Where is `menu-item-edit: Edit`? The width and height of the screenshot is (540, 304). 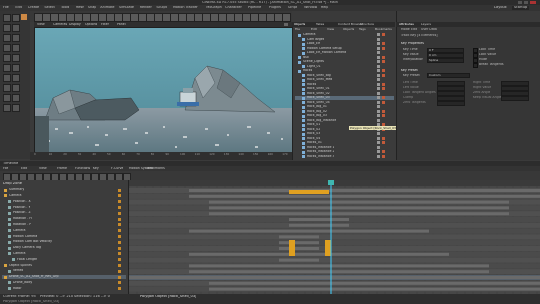
menu-item-edit: Edit is located at coordinates (18, 7).